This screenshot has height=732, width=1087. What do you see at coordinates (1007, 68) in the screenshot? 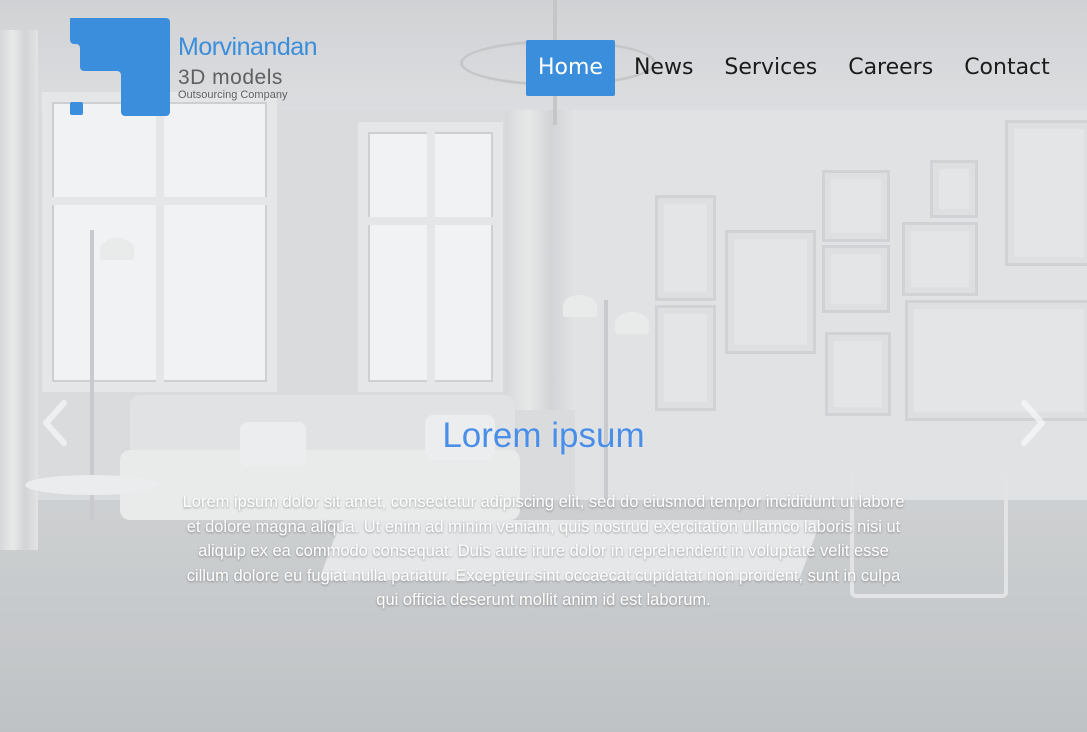
I see `nav-item-contact: Contact` at bounding box center [1007, 68].